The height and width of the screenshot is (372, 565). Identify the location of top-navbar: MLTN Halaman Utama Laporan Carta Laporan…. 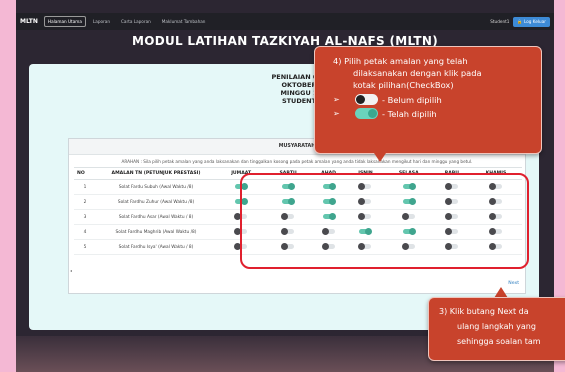
(285, 21).